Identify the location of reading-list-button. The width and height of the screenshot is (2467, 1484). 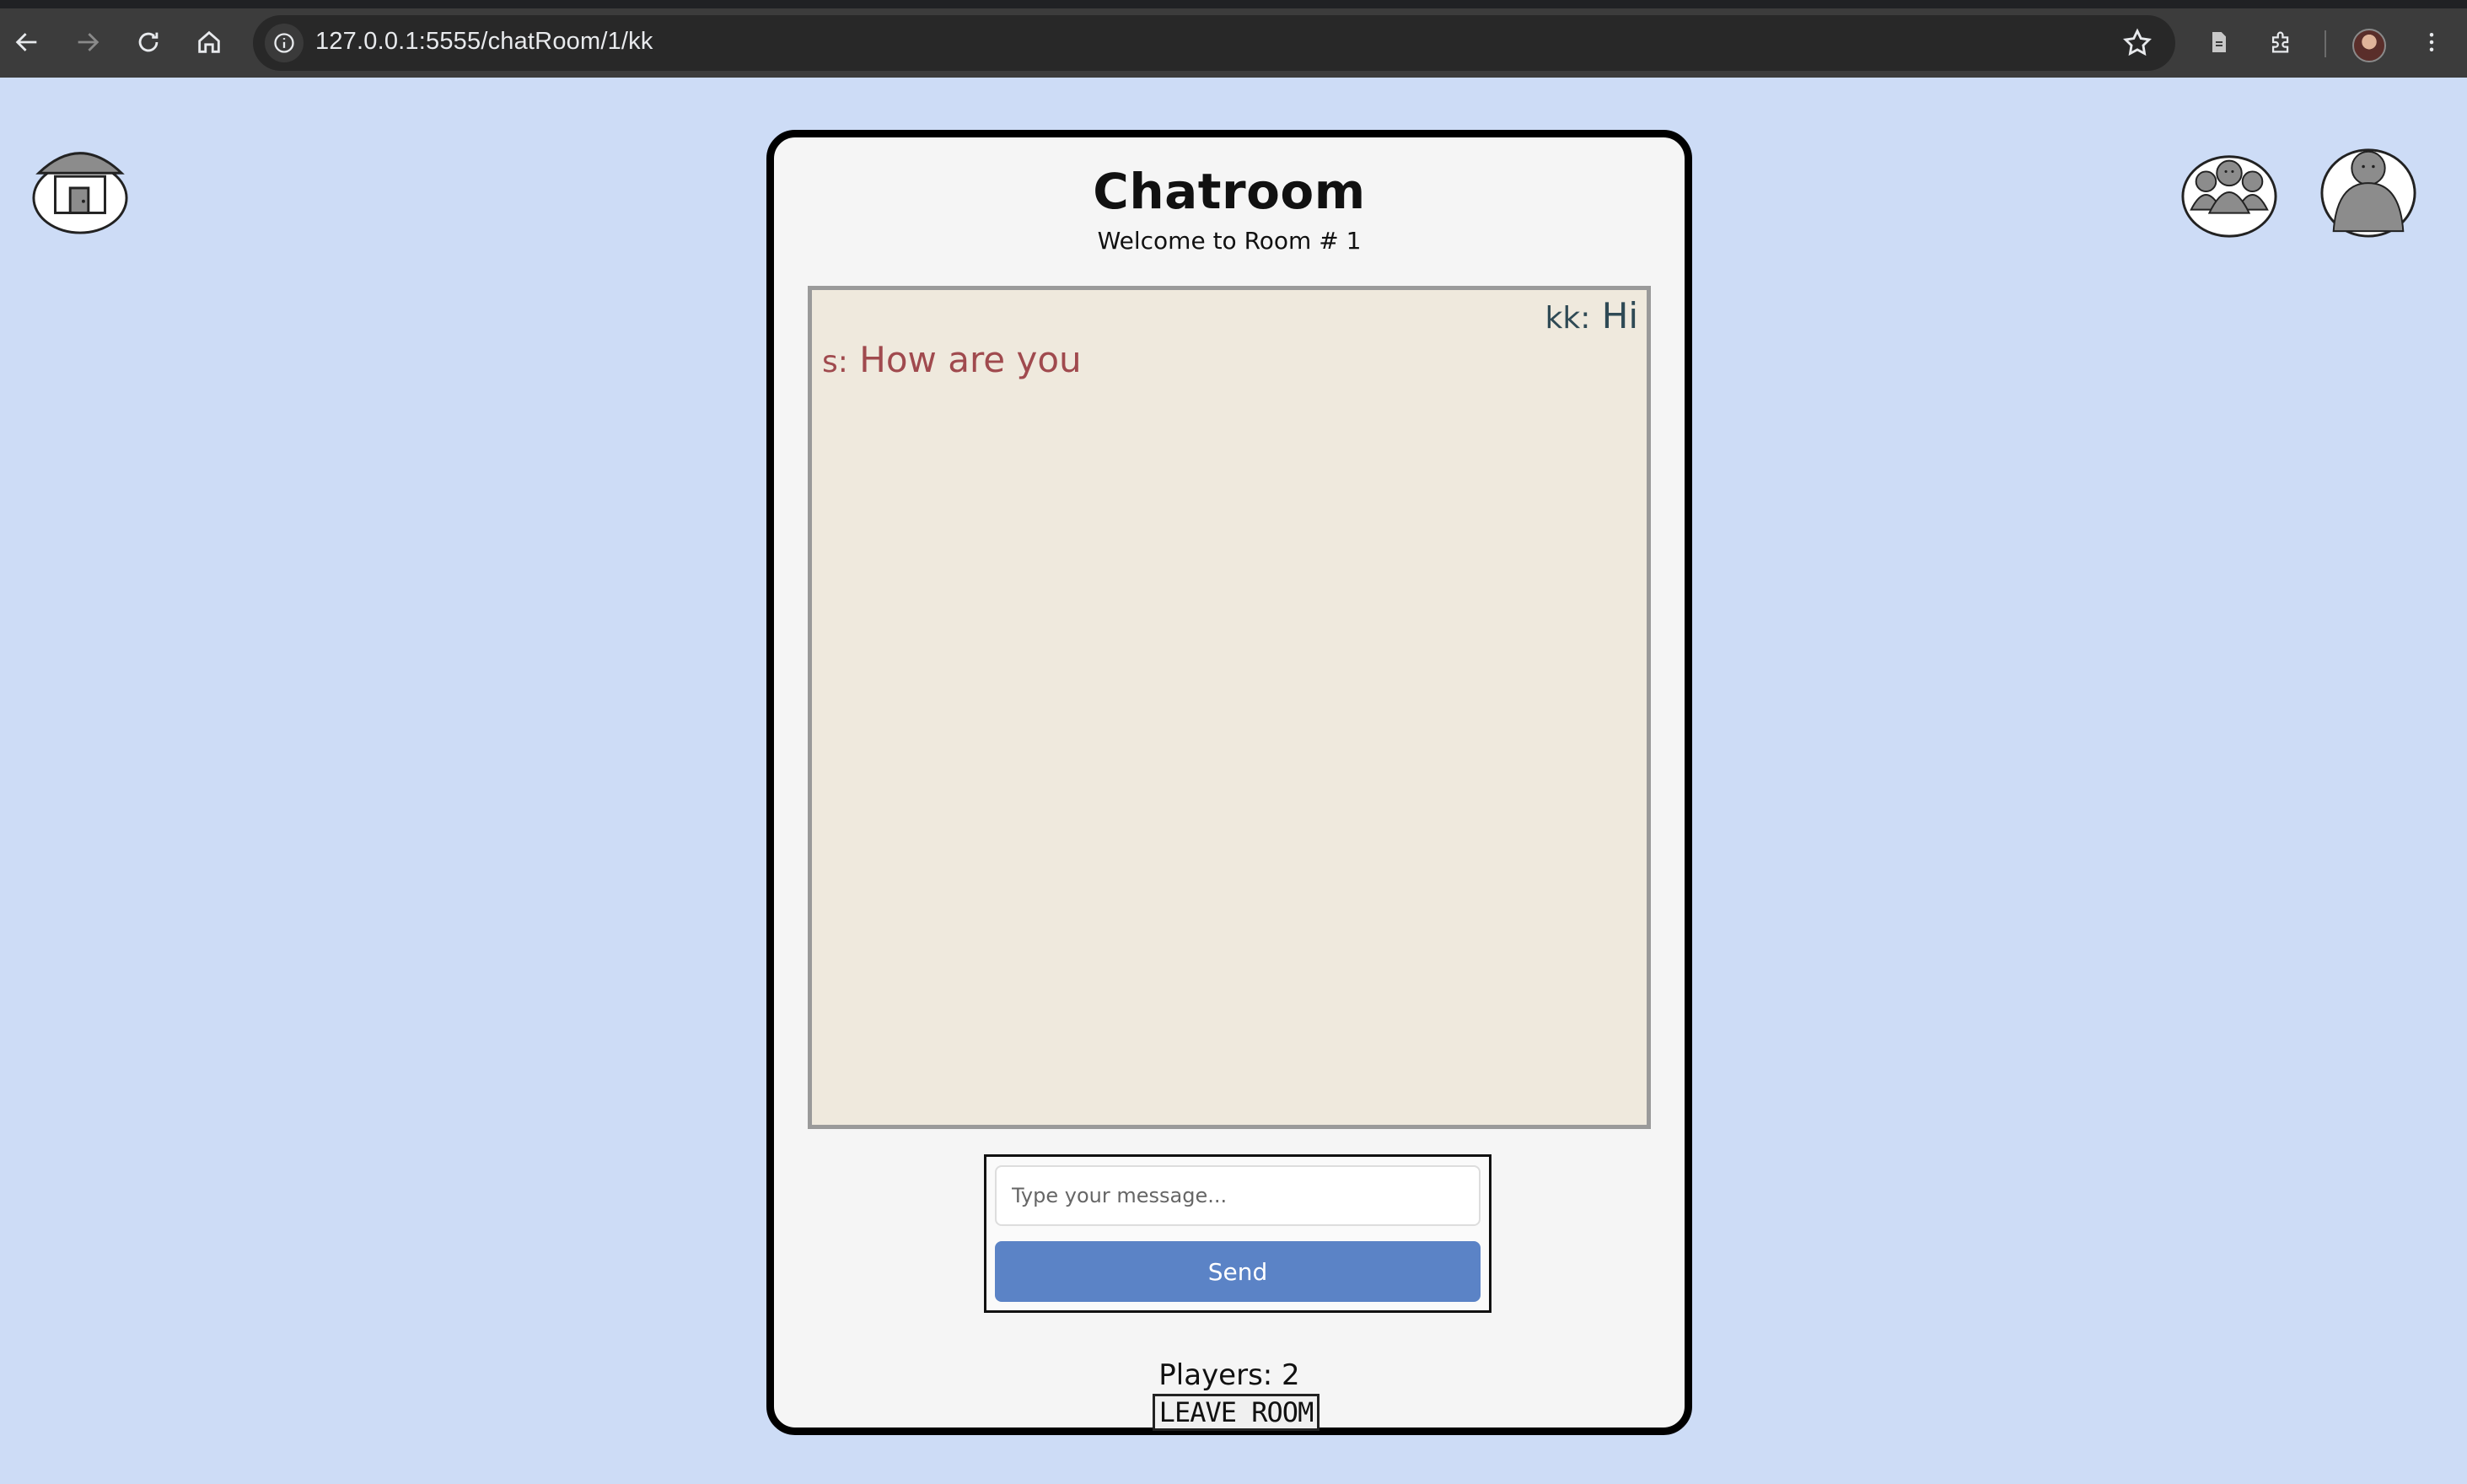
(2219, 42).